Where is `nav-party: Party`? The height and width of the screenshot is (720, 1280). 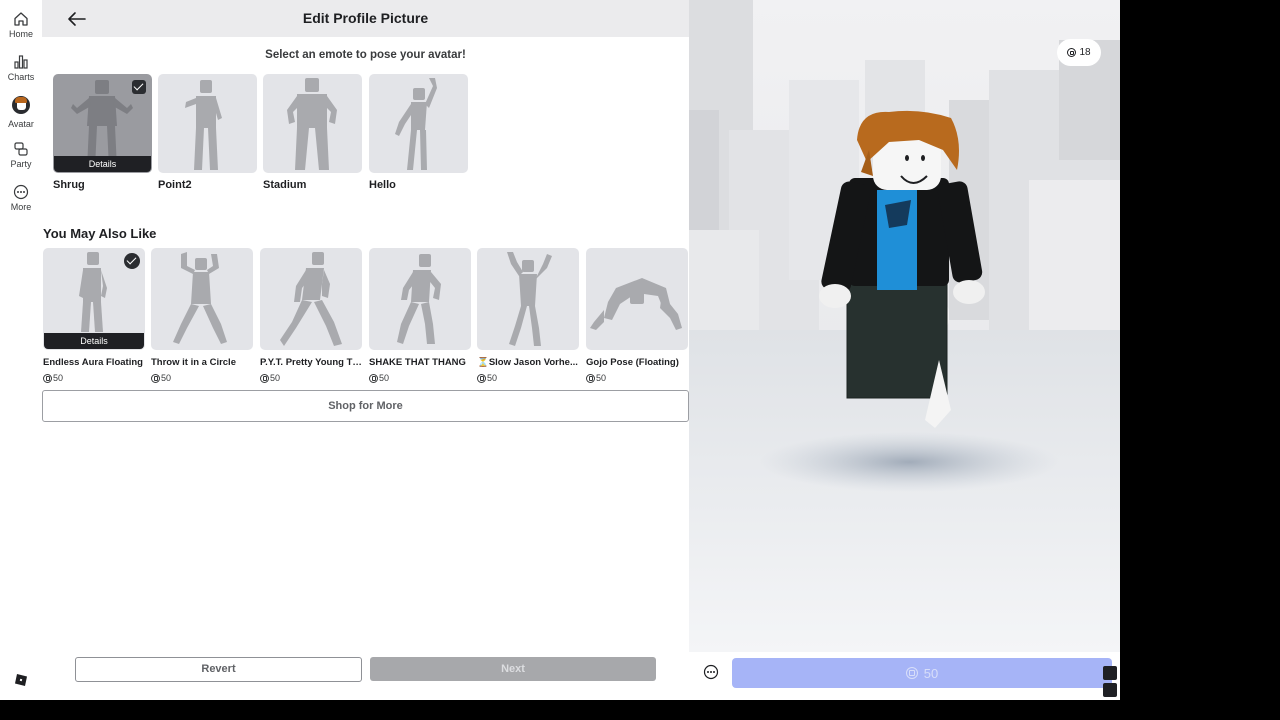
nav-party: Party is located at coordinates (21, 155).